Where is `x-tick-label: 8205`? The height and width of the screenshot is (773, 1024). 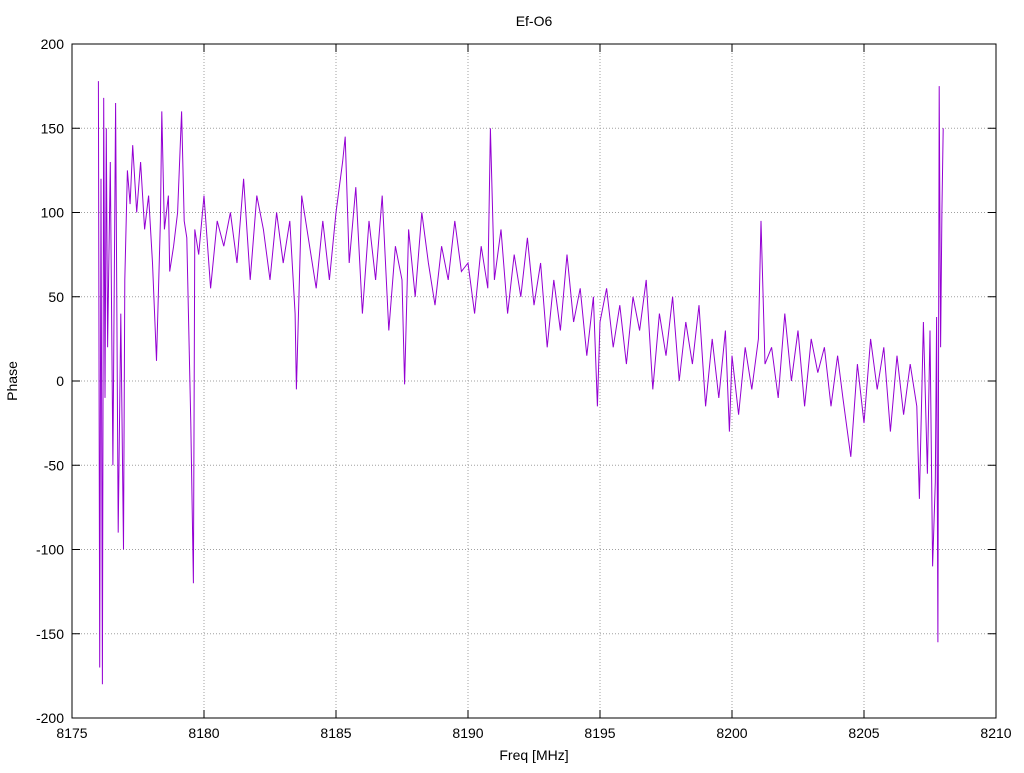
x-tick-label: 8205 is located at coordinates (863, 733).